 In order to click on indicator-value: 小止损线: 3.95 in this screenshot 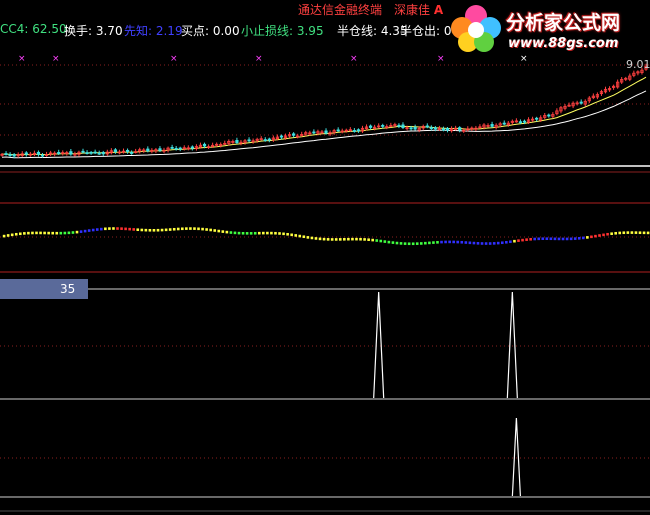, I will do `click(282, 31)`.